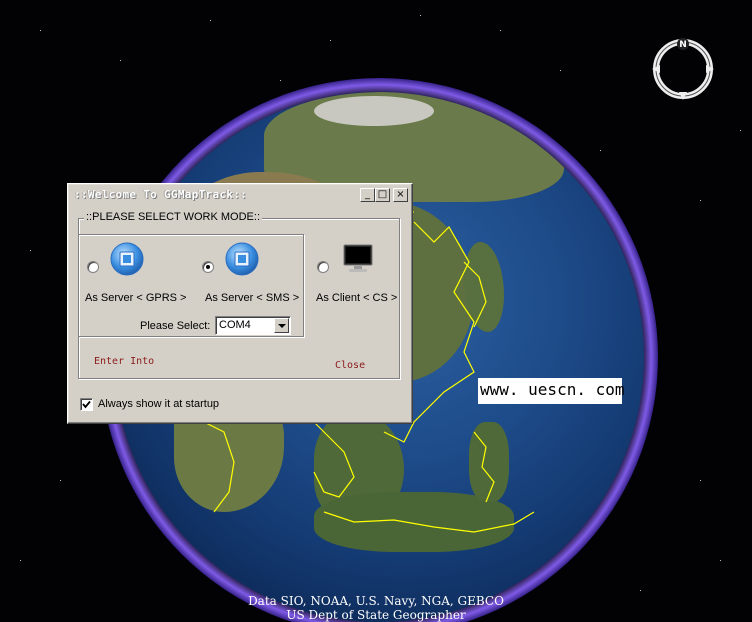 This screenshot has height=622, width=752. What do you see at coordinates (173, 217) in the screenshot?
I see `work-mode-group-label: ::PLEASE SELECT WORK MODE::` at bounding box center [173, 217].